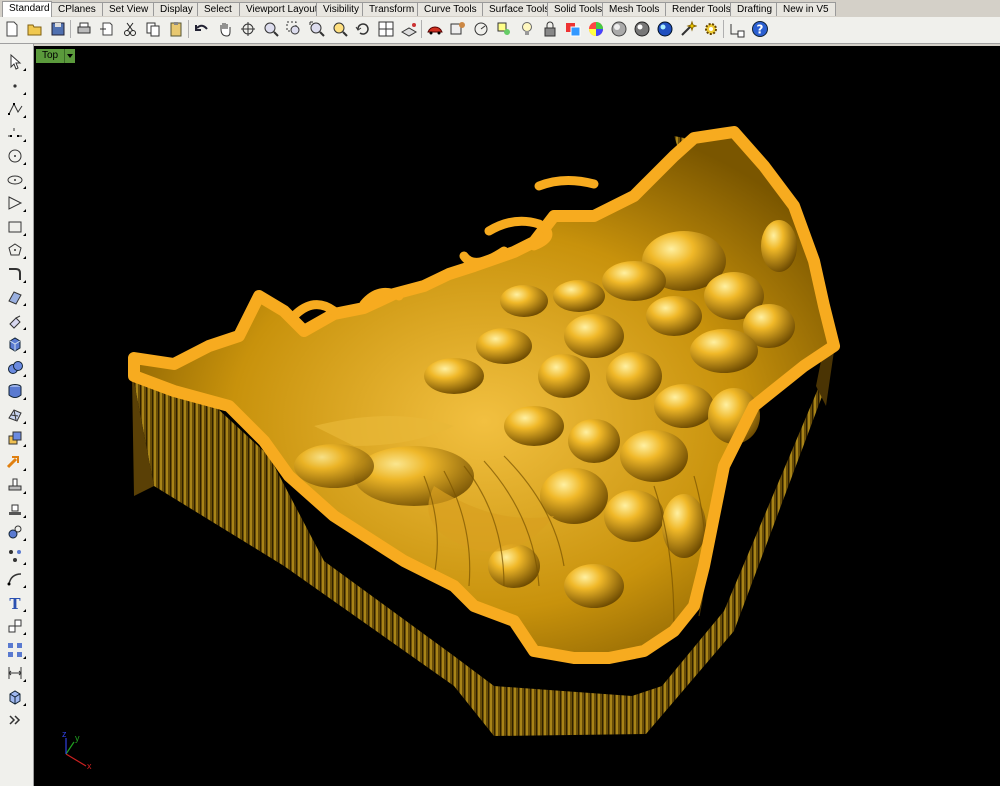 The image size is (1000, 786). What do you see at coordinates (15, 650) in the screenshot?
I see `array-tool-button` at bounding box center [15, 650].